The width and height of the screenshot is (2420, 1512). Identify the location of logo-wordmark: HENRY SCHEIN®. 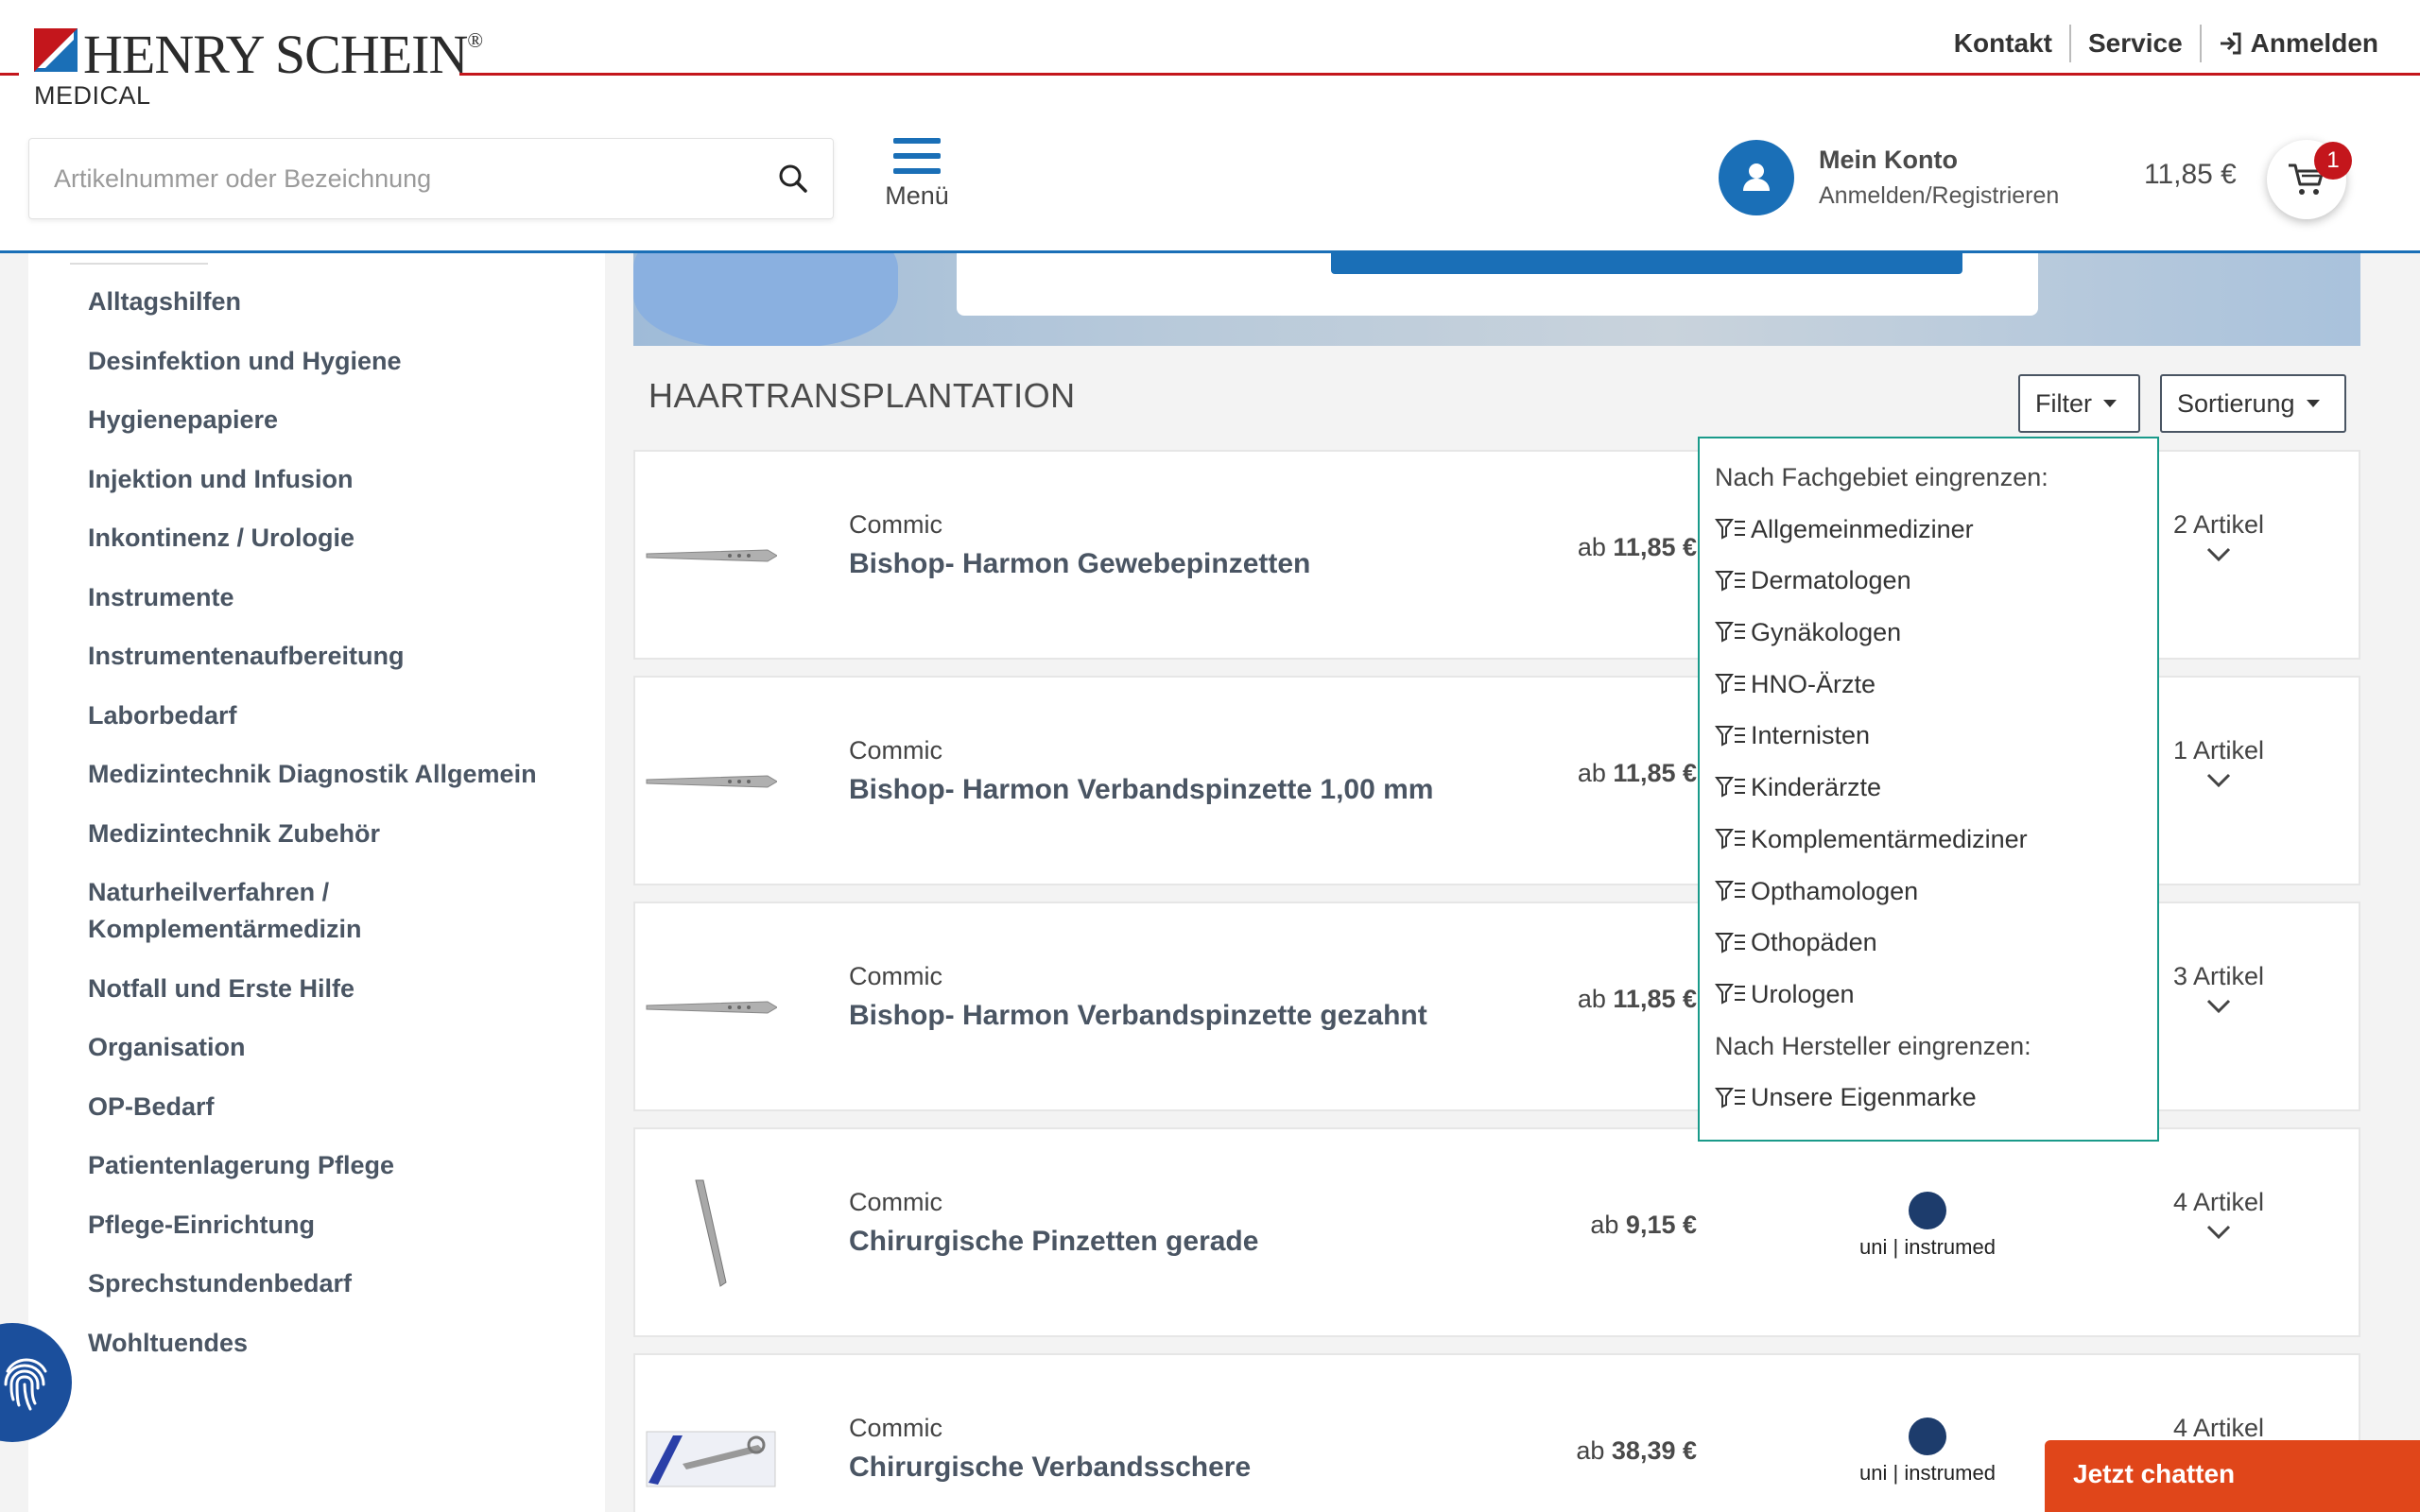
(283, 54).